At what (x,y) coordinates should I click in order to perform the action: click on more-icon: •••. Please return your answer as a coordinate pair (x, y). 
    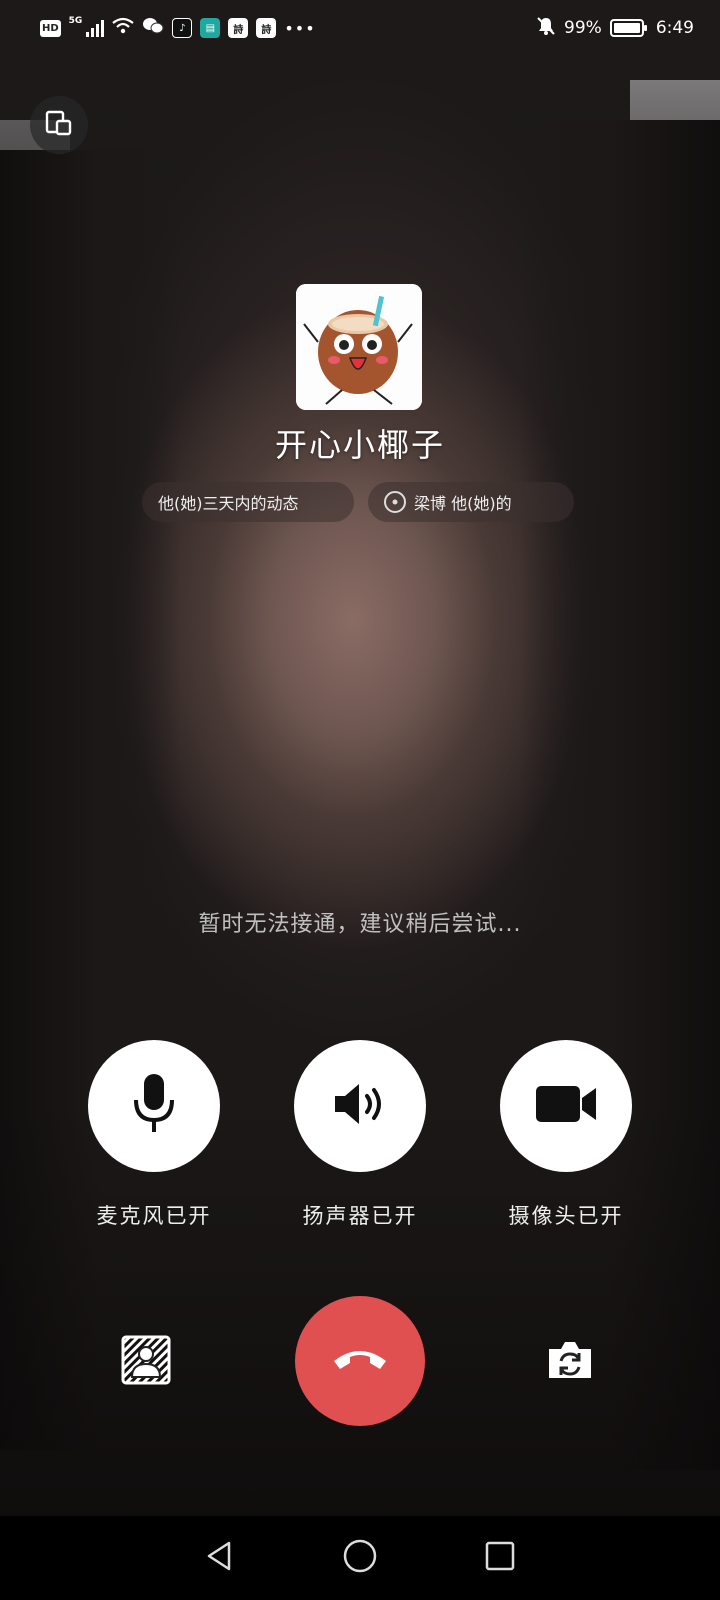
    Looking at the image, I should click on (300, 28).